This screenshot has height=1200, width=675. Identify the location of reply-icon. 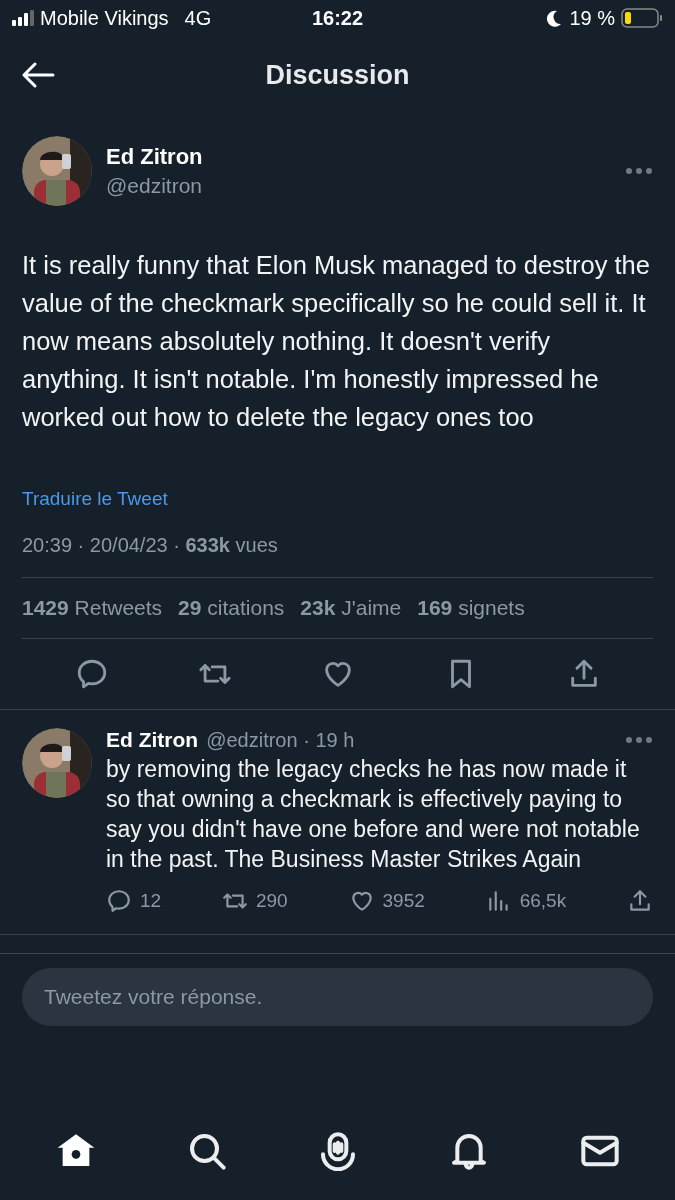
(119, 901).